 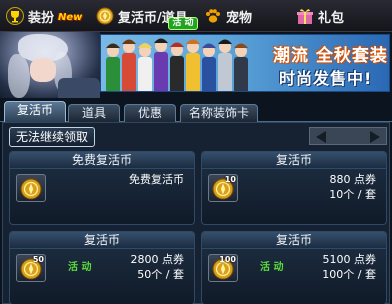 I want to click on event-badge: 活 动, so click(x=183, y=23).